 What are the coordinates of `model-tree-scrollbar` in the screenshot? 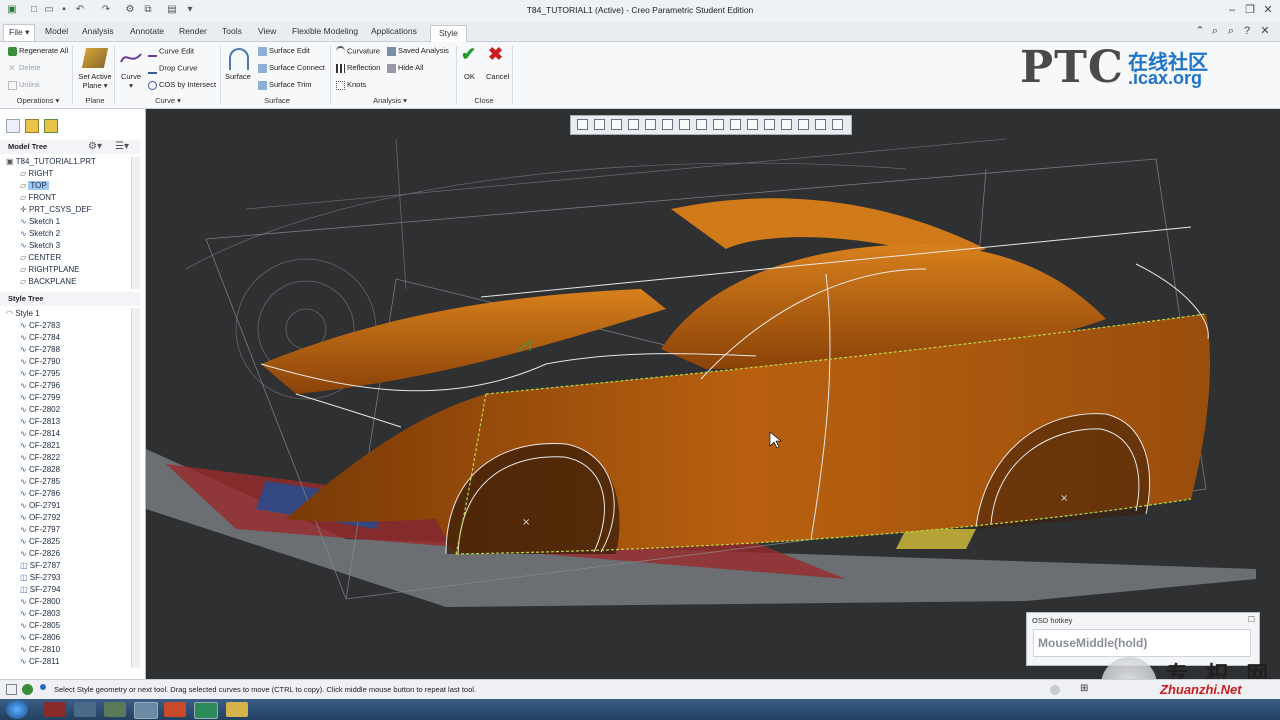 It's located at (135, 223).